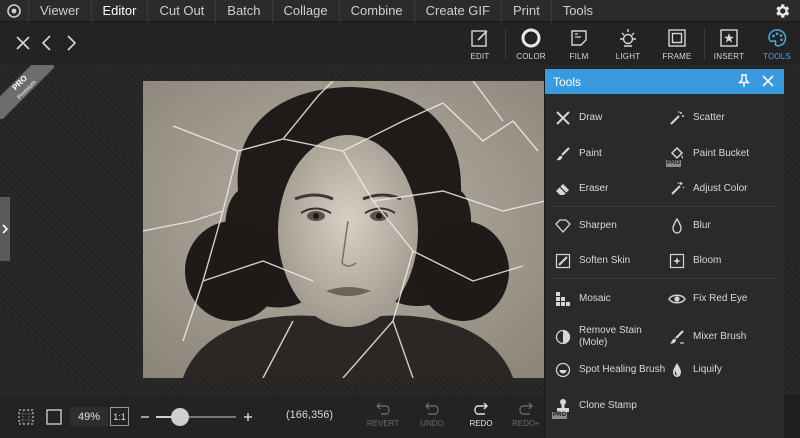 The height and width of the screenshot is (438, 800). Describe the element at coordinates (677, 56) in the screenshot. I see `tab-frame-label: FRAME` at that location.